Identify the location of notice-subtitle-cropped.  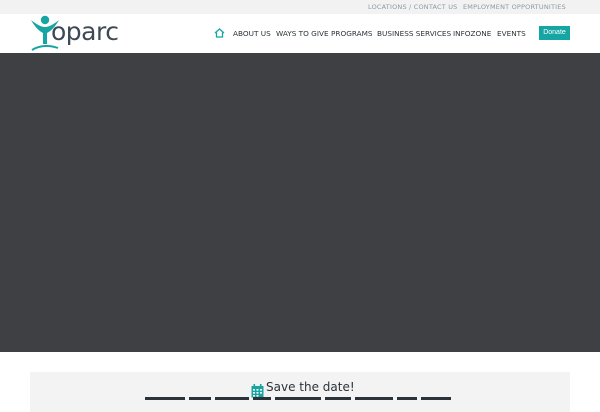
(298, 398).